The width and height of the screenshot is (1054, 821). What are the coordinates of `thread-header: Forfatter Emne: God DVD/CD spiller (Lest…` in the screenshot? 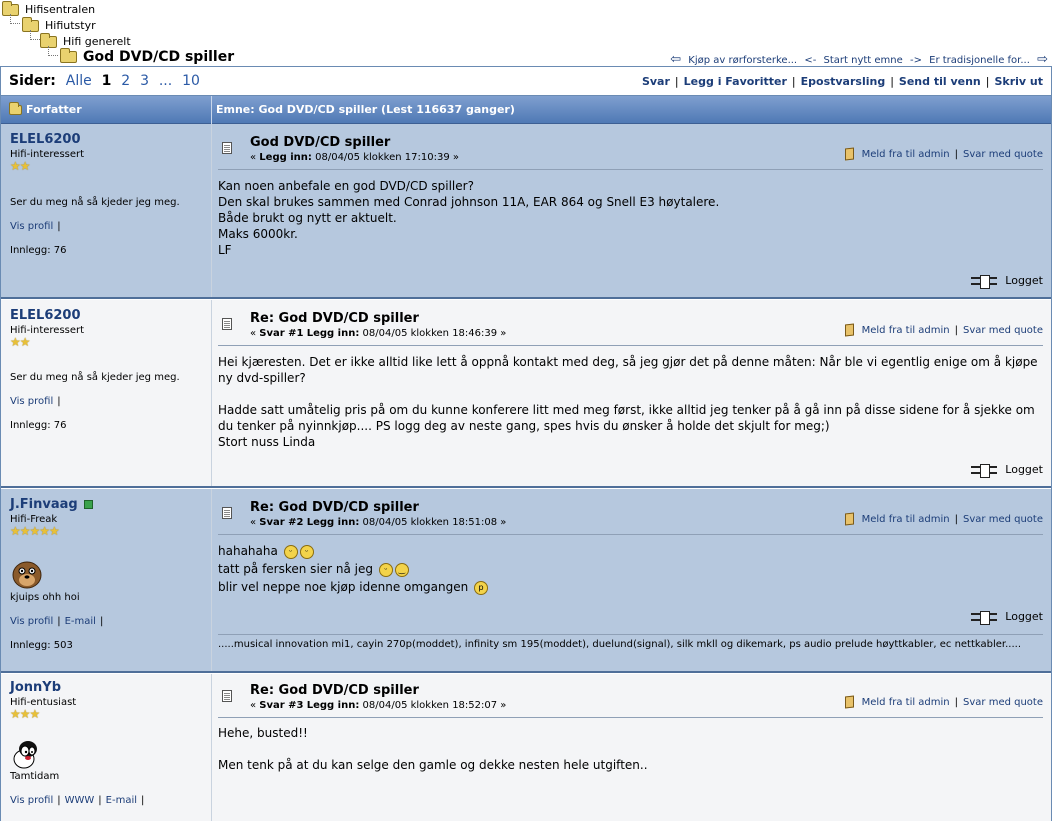 It's located at (526, 110).